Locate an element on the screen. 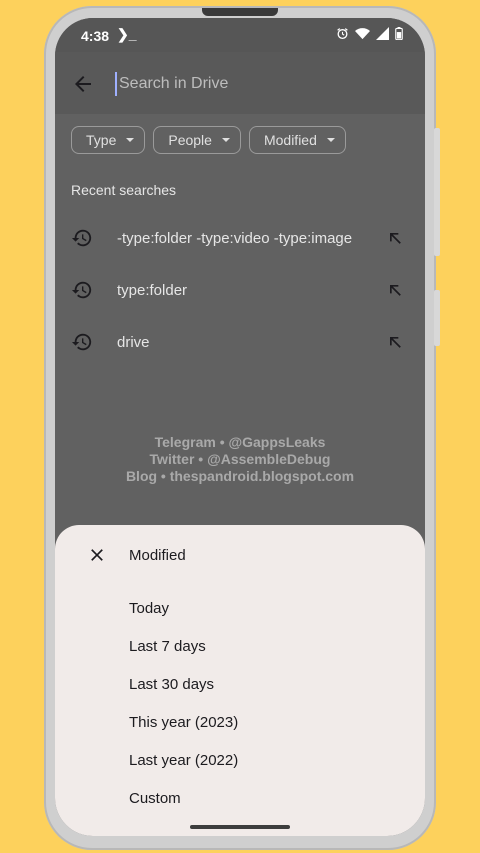  recent-search-item: drive is located at coordinates (240, 342).